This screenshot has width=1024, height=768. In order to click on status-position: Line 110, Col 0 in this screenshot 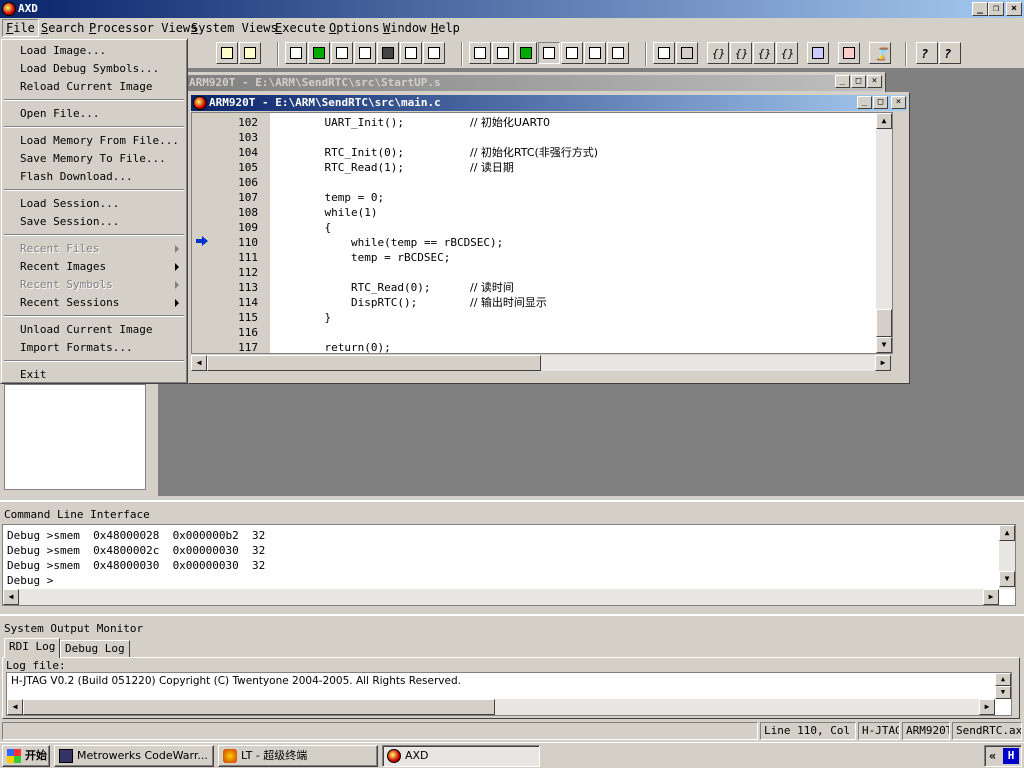, I will do `click(808, 731)`.